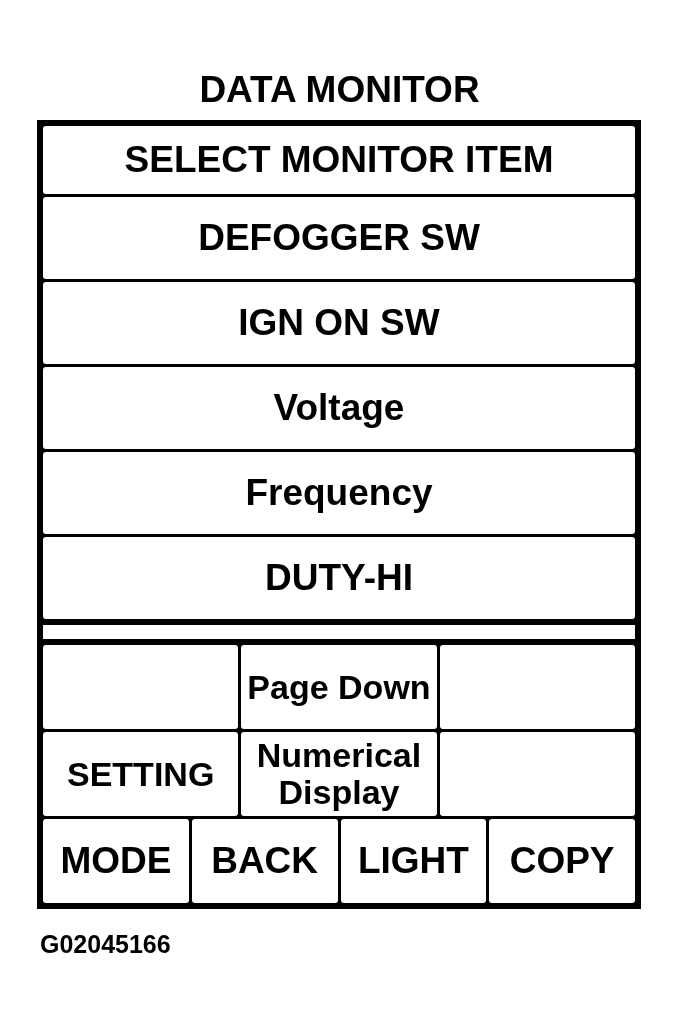  Describe the element at coordinates (339, 578) in the screenshot. I see `monitor-item: DUTY-HI` at that location.